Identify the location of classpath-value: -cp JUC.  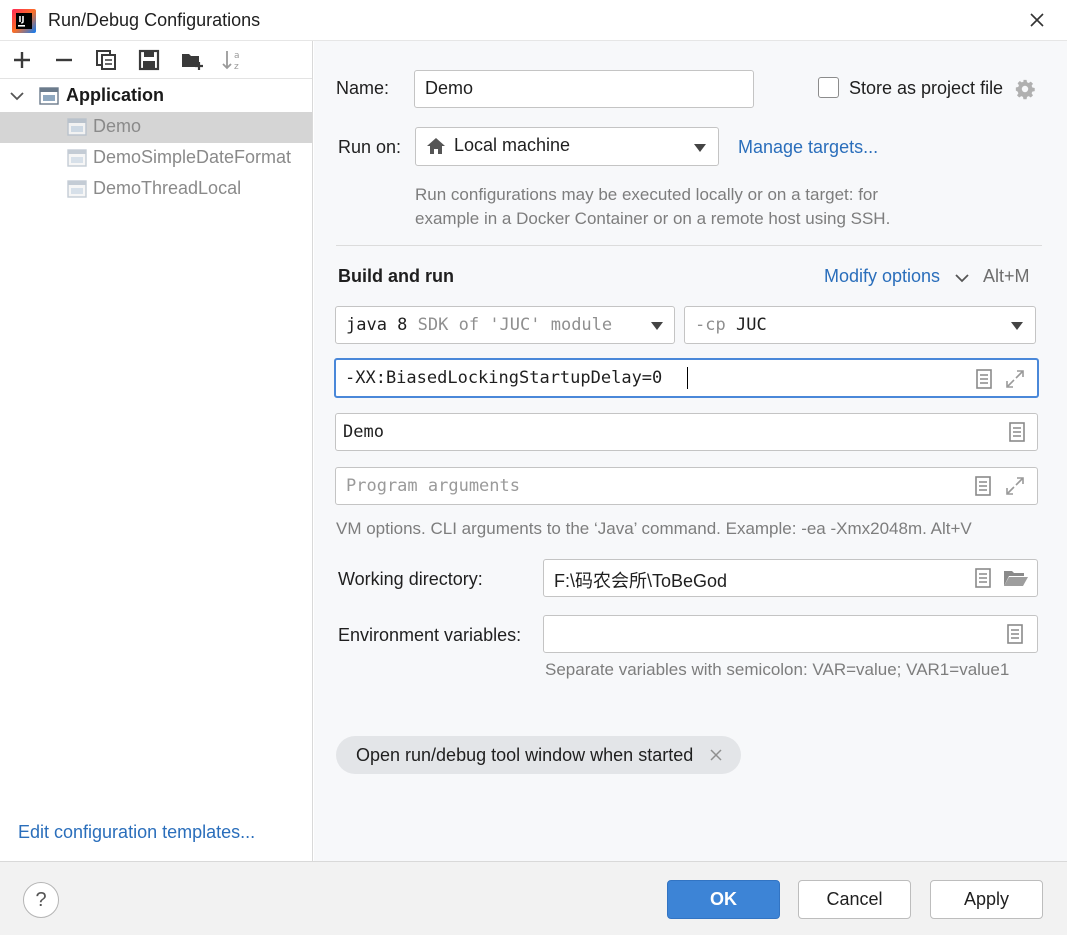
(731, 325).